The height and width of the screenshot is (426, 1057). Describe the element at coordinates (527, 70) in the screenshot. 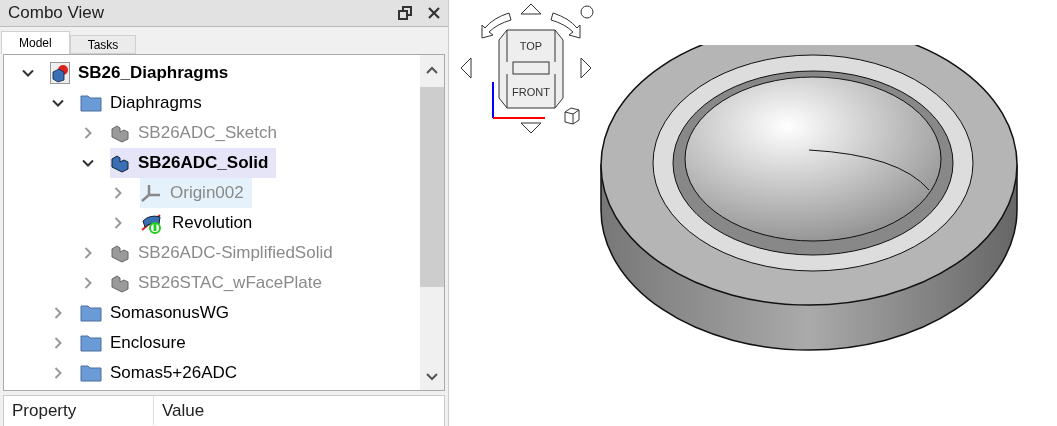

I see `navigation-cube-drawing: TOP FRONT` at that location.